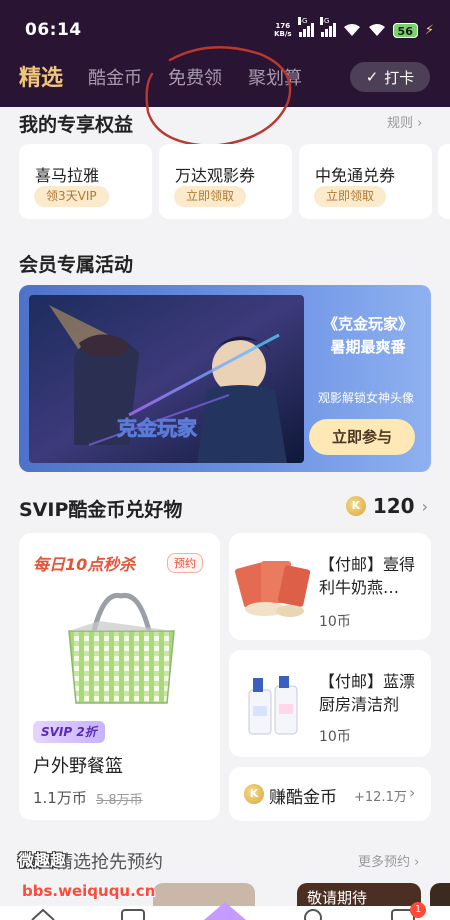 Image resolution: width=450 pixels, height=920 pixels. What do you see at coordinates (362, 437) in the screenshot?
I see `join-now-button: 立即参与` at bounding box center [362, 437].